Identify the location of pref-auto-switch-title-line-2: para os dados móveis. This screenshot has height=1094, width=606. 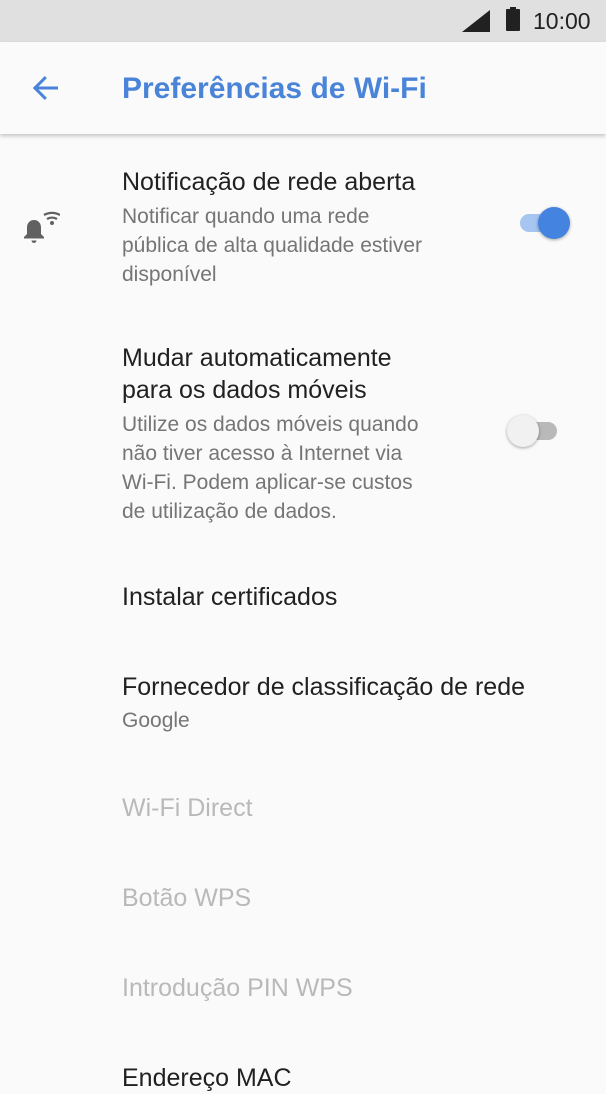
(244, 390).